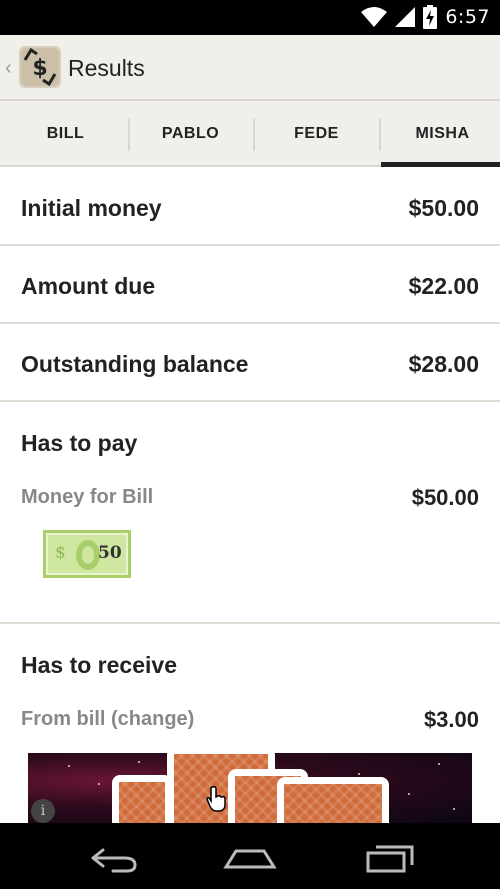  Describe the element at coordinates (65, 134) in the screenshot. I see `tab-bill: BILL` at that location.